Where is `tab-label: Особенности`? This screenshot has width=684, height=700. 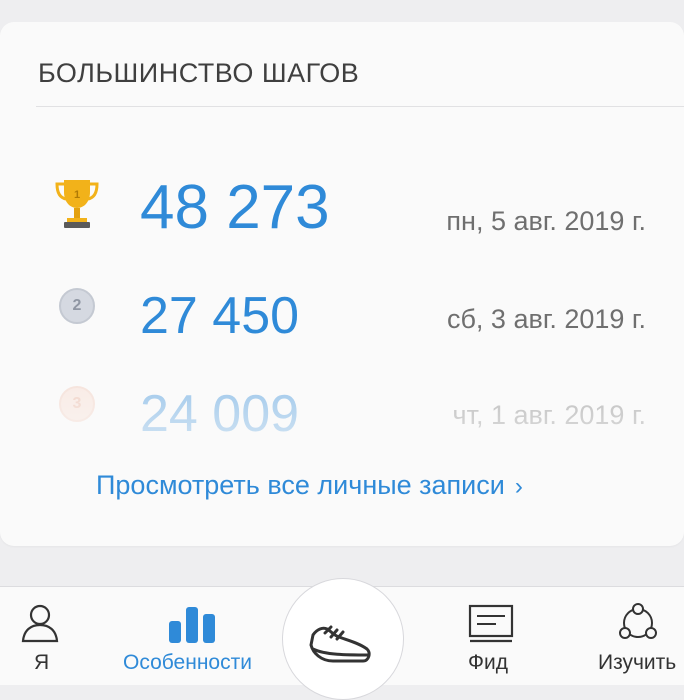 tab-label: Особенности is located at coordinates (187, 662).